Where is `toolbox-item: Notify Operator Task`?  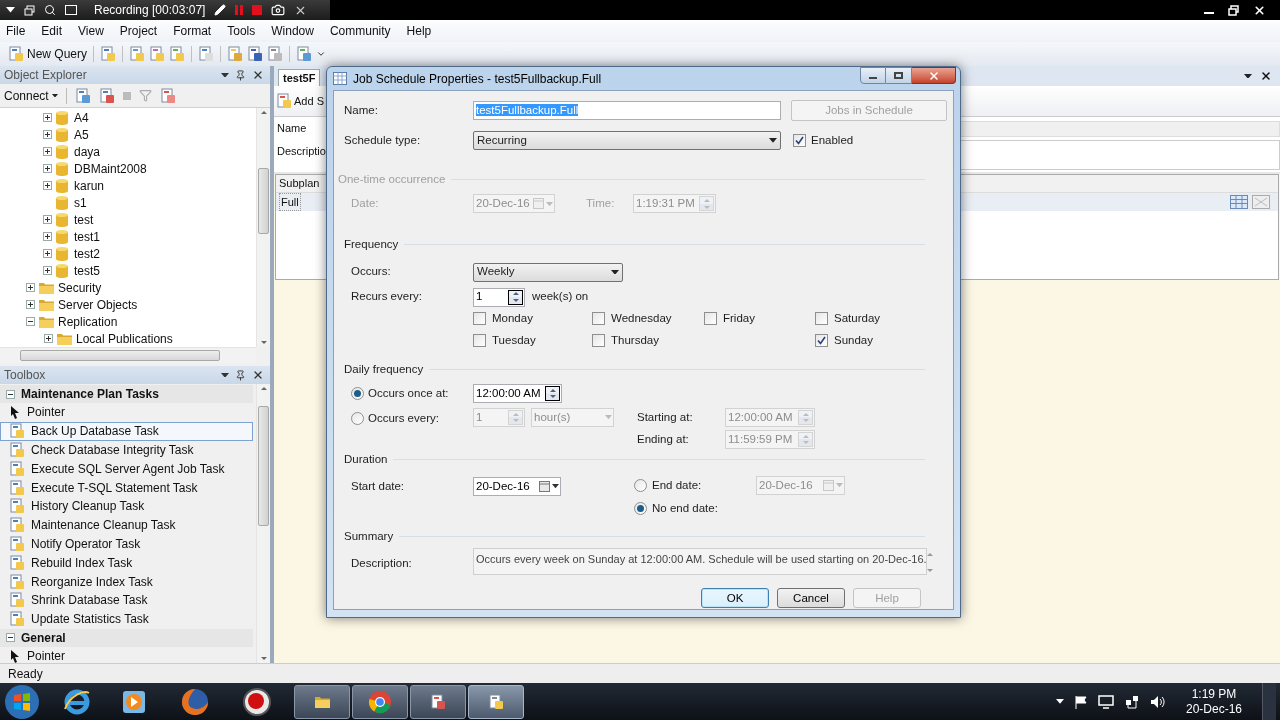
toolbox-item: Notify Operator Task is located at coordinates (126, 544).